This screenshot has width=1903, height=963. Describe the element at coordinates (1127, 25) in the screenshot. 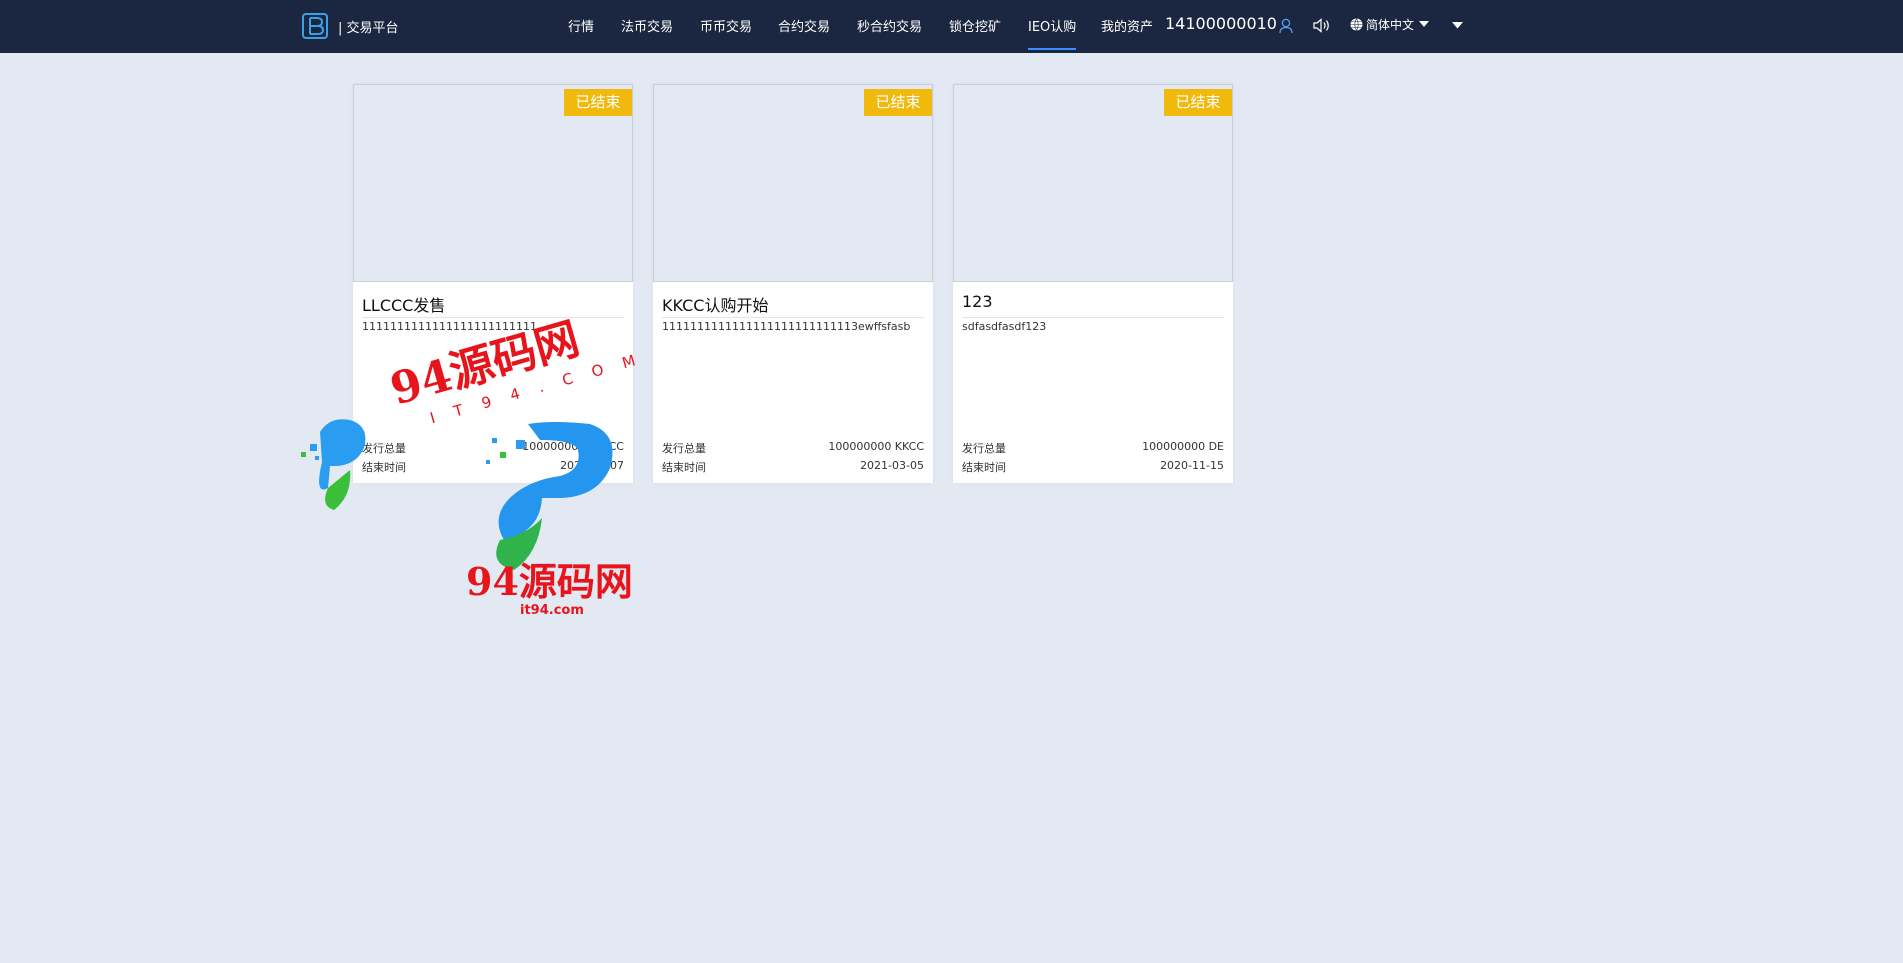

I see `nav-my-assets: 我的资产` at that location.